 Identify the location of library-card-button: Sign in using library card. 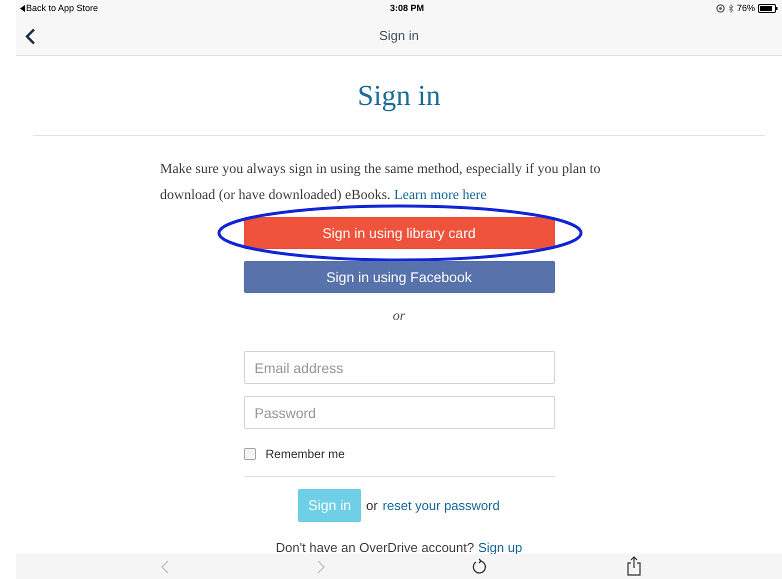
(399, 233).